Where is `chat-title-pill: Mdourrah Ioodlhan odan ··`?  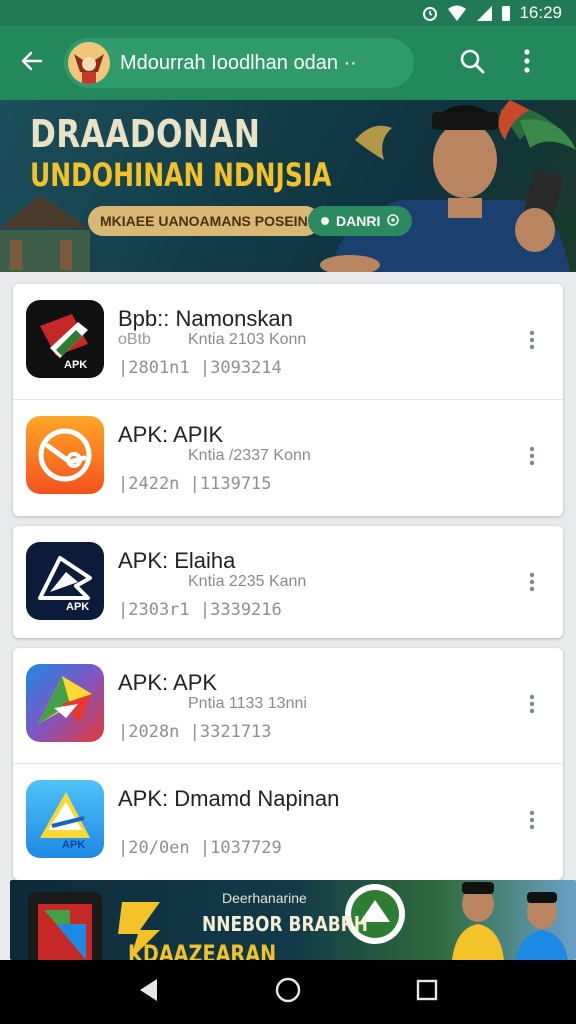 chat-title-pill: Mdourrah Ioodlhan odan ·· is located at coordinates (239, 63).